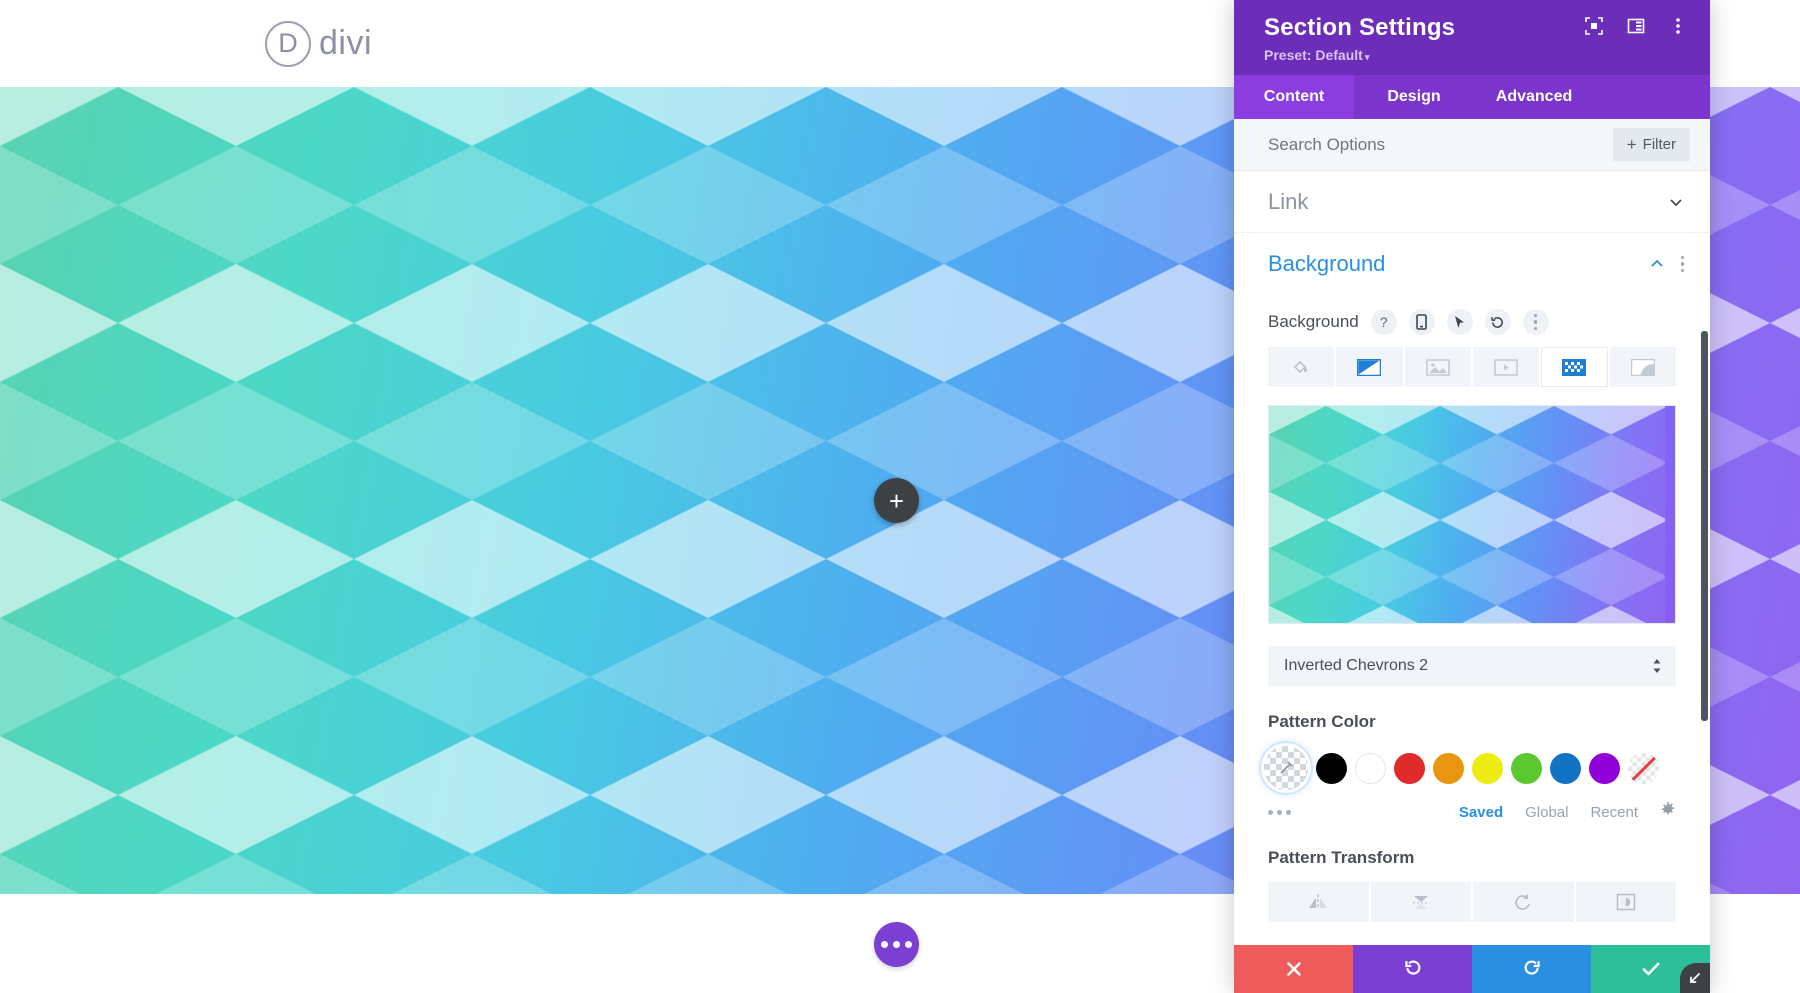 The image size is (1800, 993). Describe the element at coordinates (346, 43) in the screenshot. I see `divi-logo-text: divi` at that location.